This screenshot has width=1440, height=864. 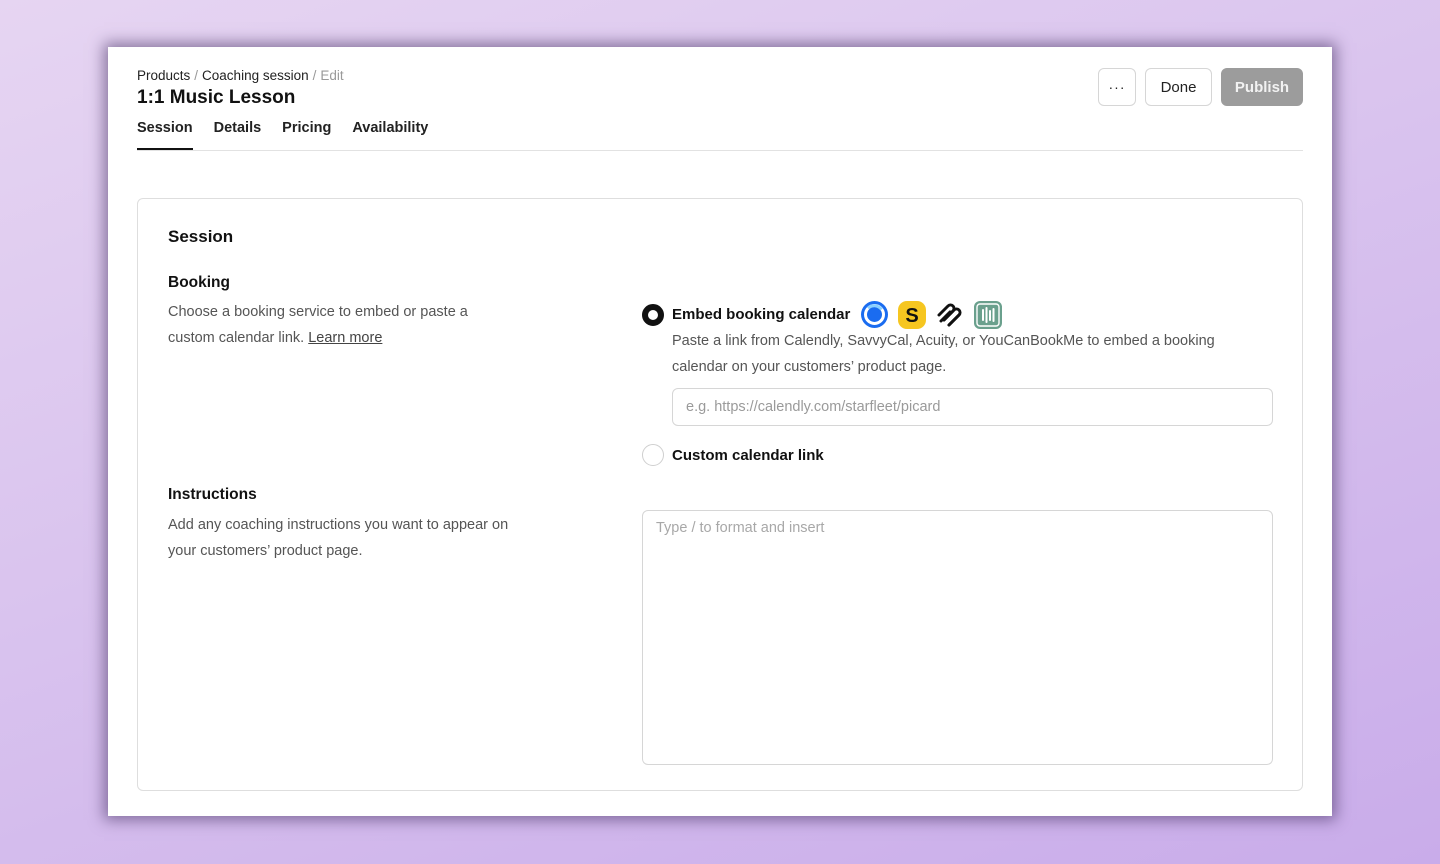 I want to click on card-title: Session, so click(x=201, y=236).